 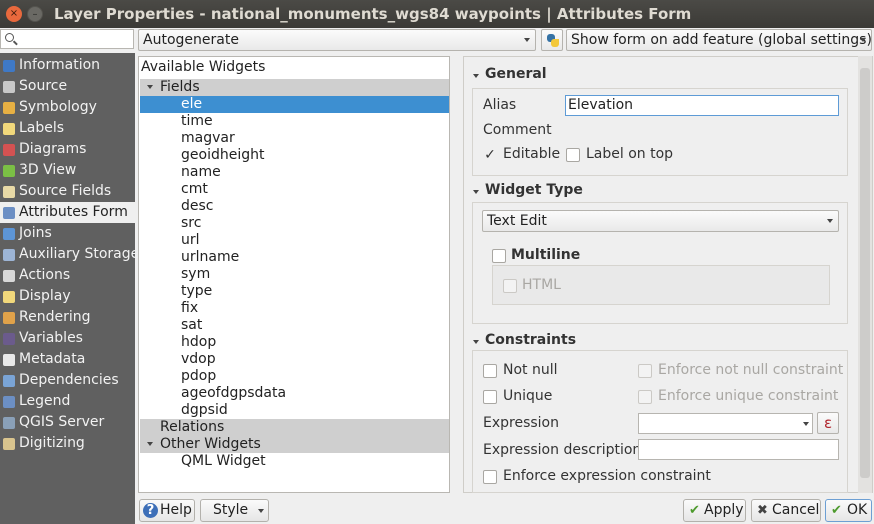 I want to click on widget-type-title: Widget Type, so click(x=534, y=190).